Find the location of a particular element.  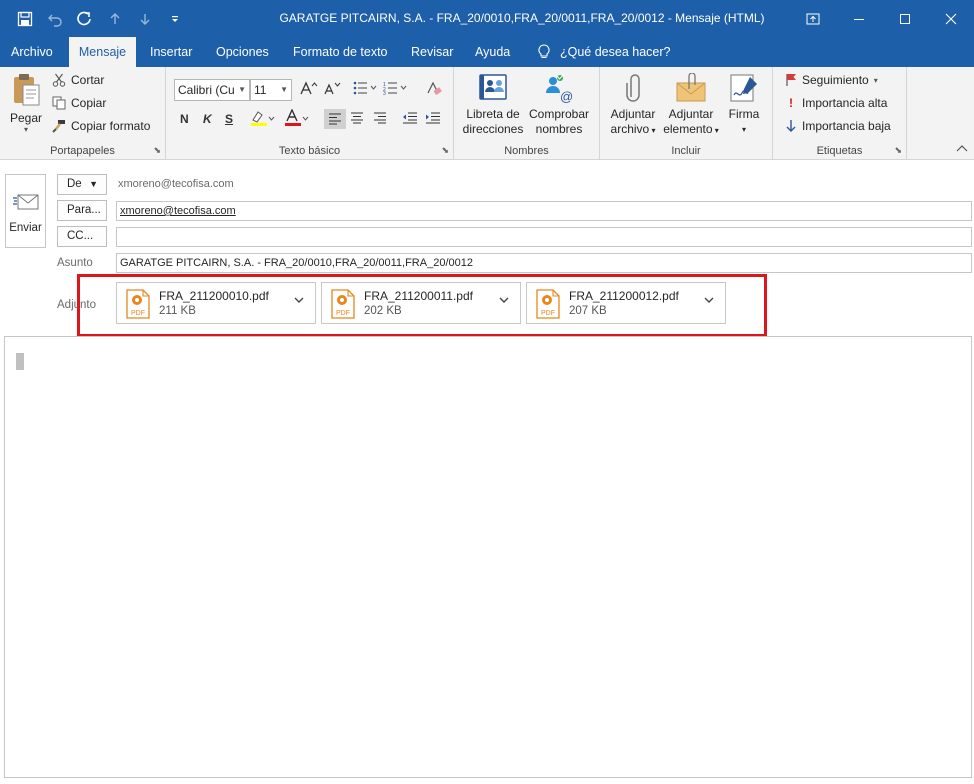

tab-mensaje: Mensaje is located at coordinates (102, 52).